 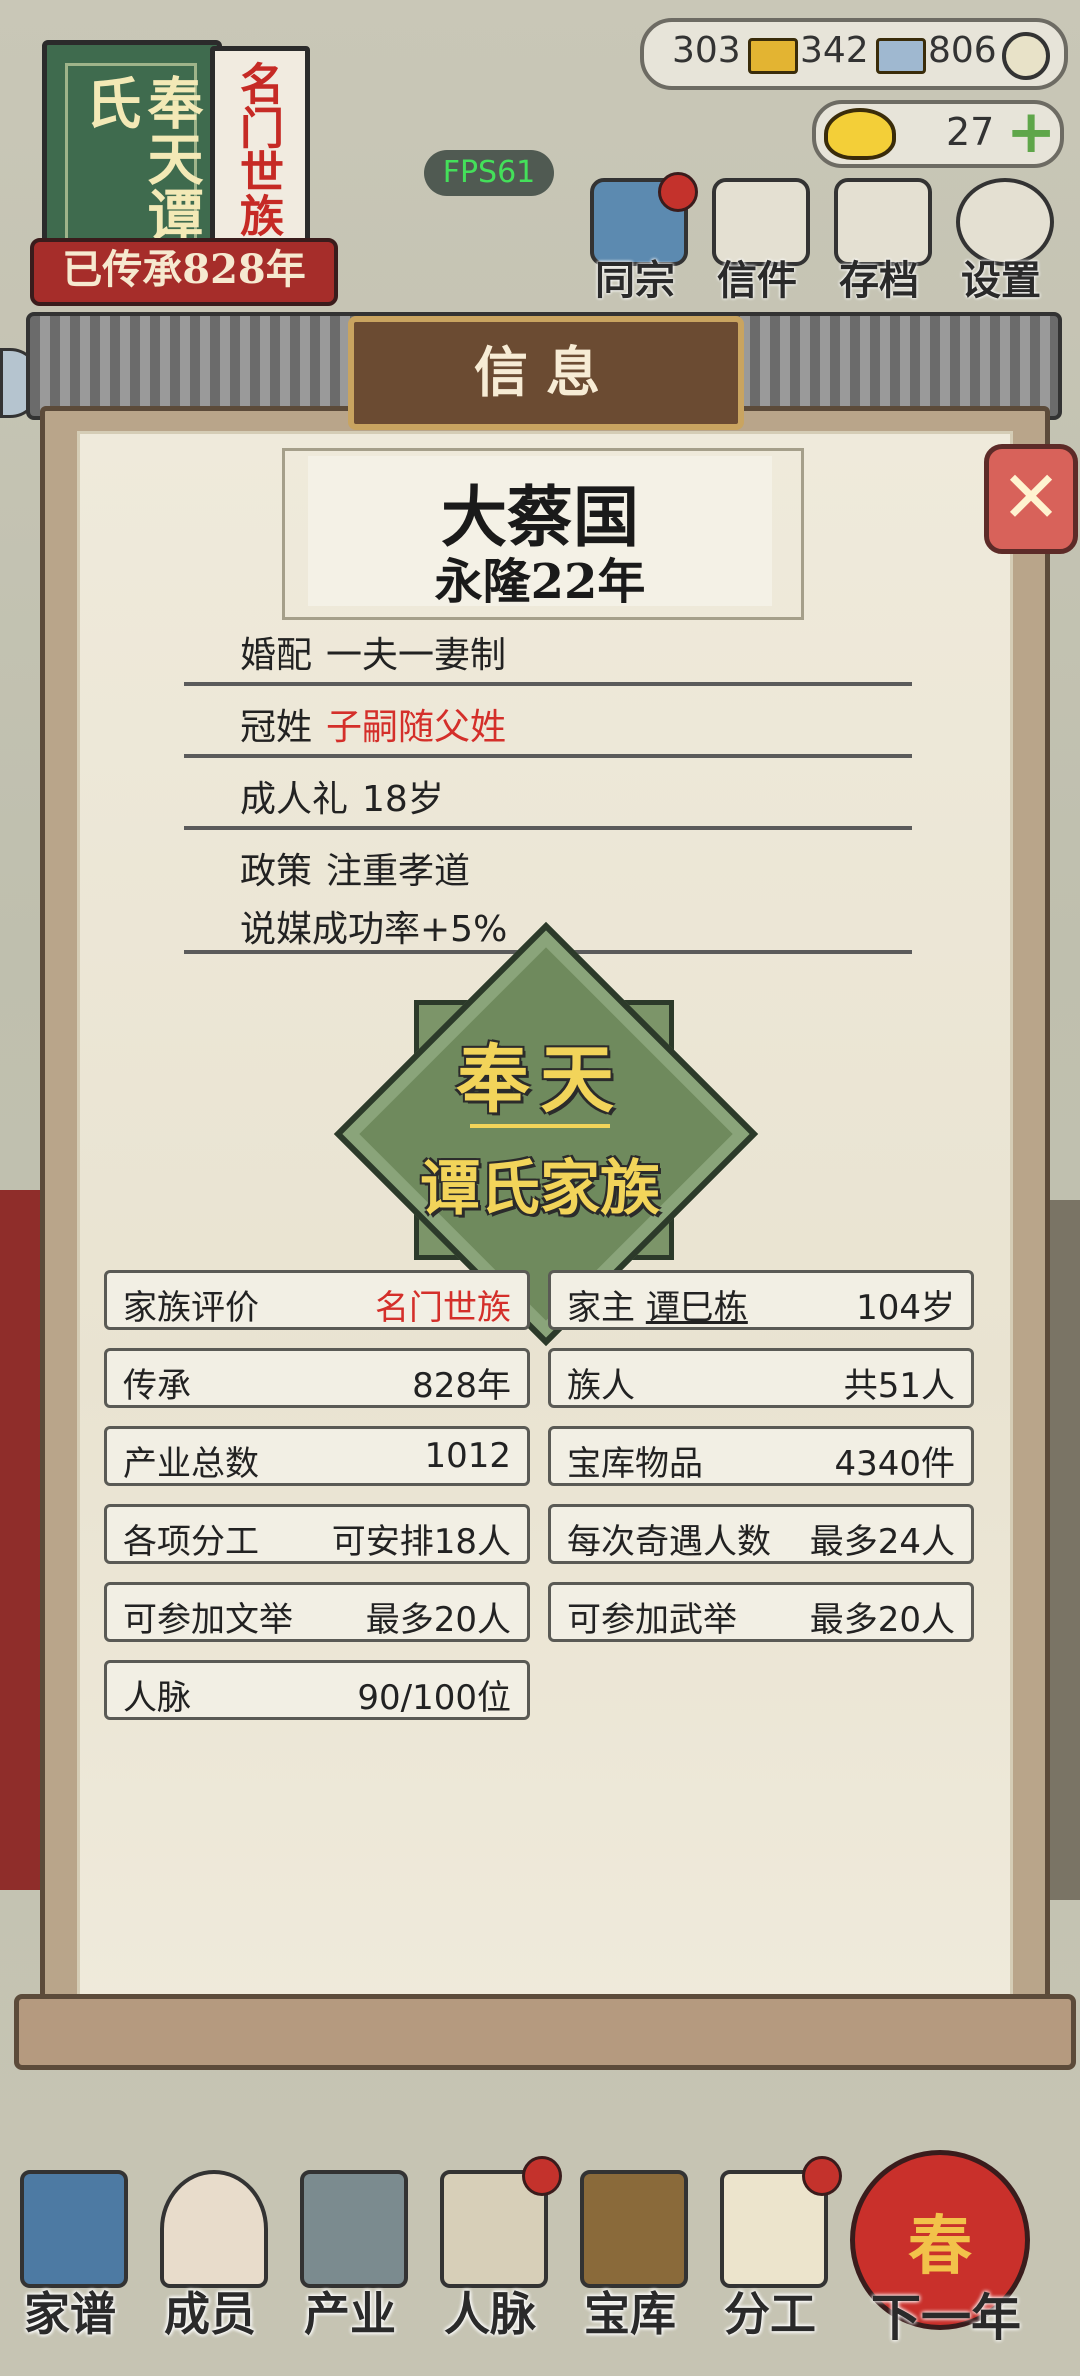 What do you see at coordinates (157, 1698) in the screenshot?
I see `stat-key: 人脉` at bounding box center [157, 1698].